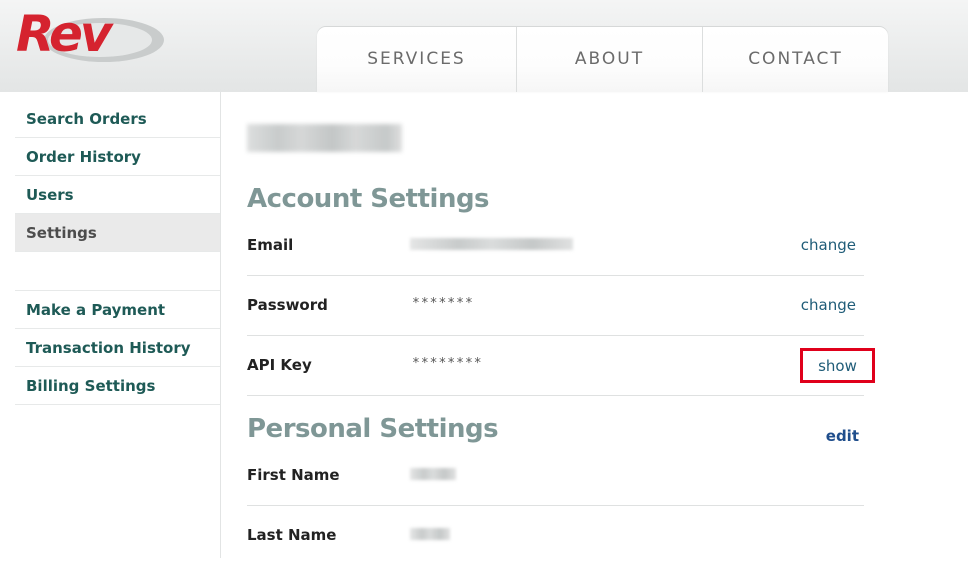 The height and width of the screenshot is (573, 968). What do you see at coordinates (117, 386) in the screenshot?
I see `sidebar-item-billing-settings: Billing Settings` at bounding box center [117, 386].